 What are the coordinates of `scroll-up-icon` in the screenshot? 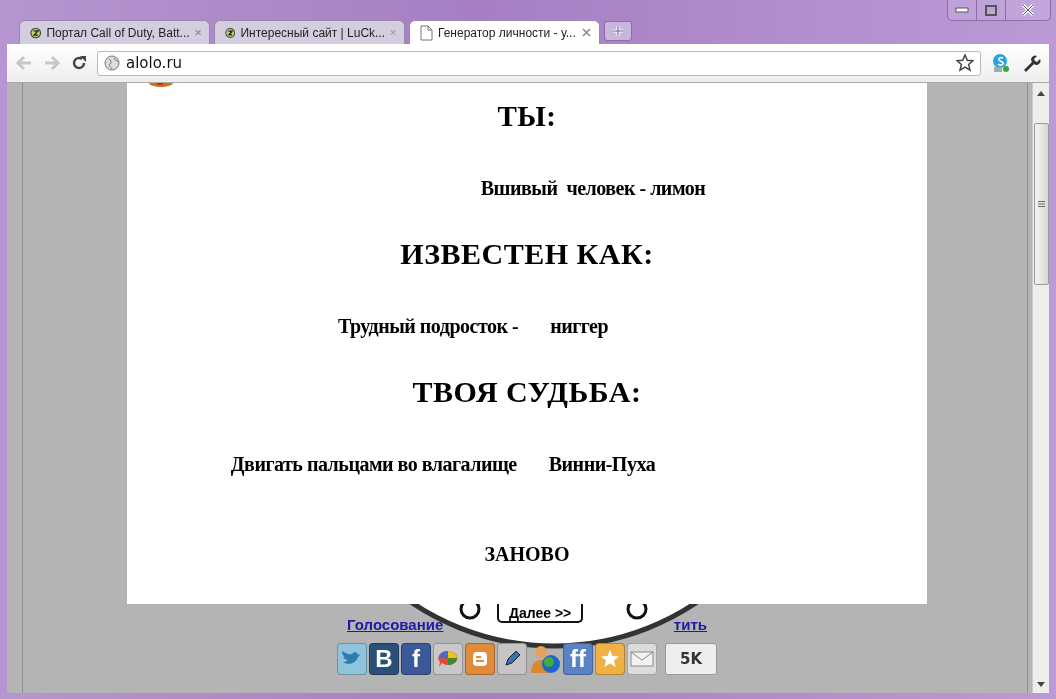 It's located at (1041, 93).